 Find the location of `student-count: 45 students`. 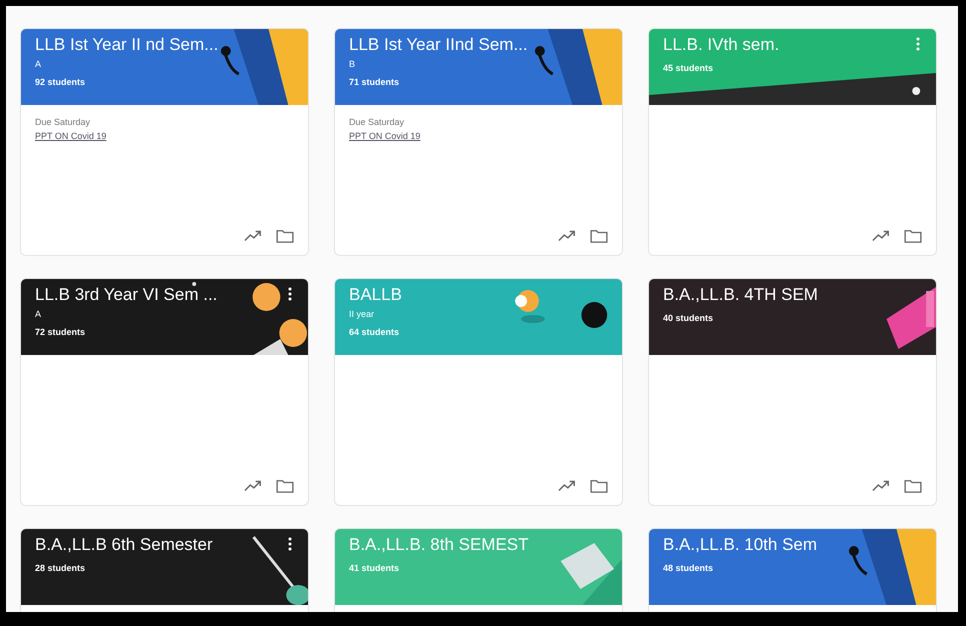

student-count: 45 students is located at coordinates (688, 68).